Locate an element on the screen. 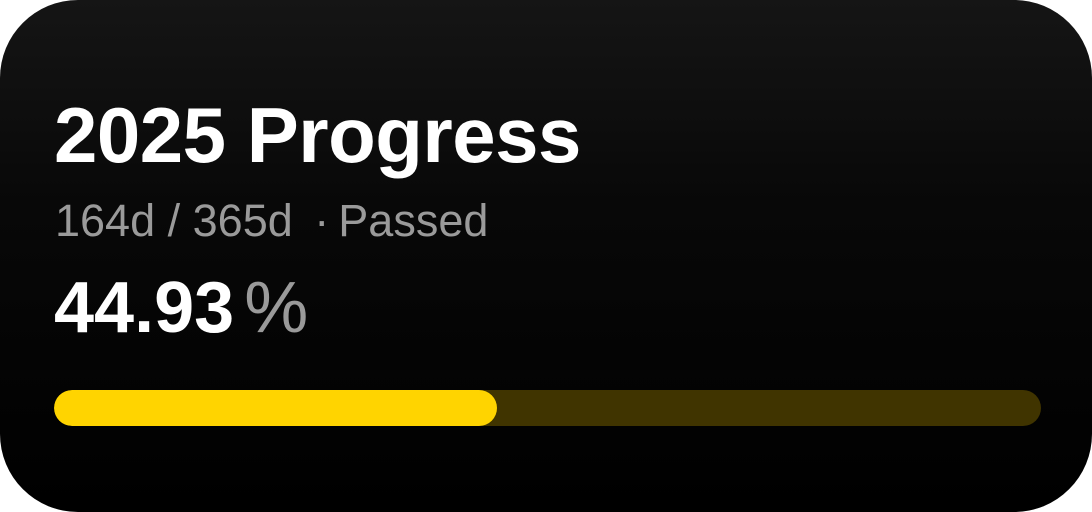 The width and height of the screenshot is (1092, 512). days-total: 365d is located at coordinates (242, 220).